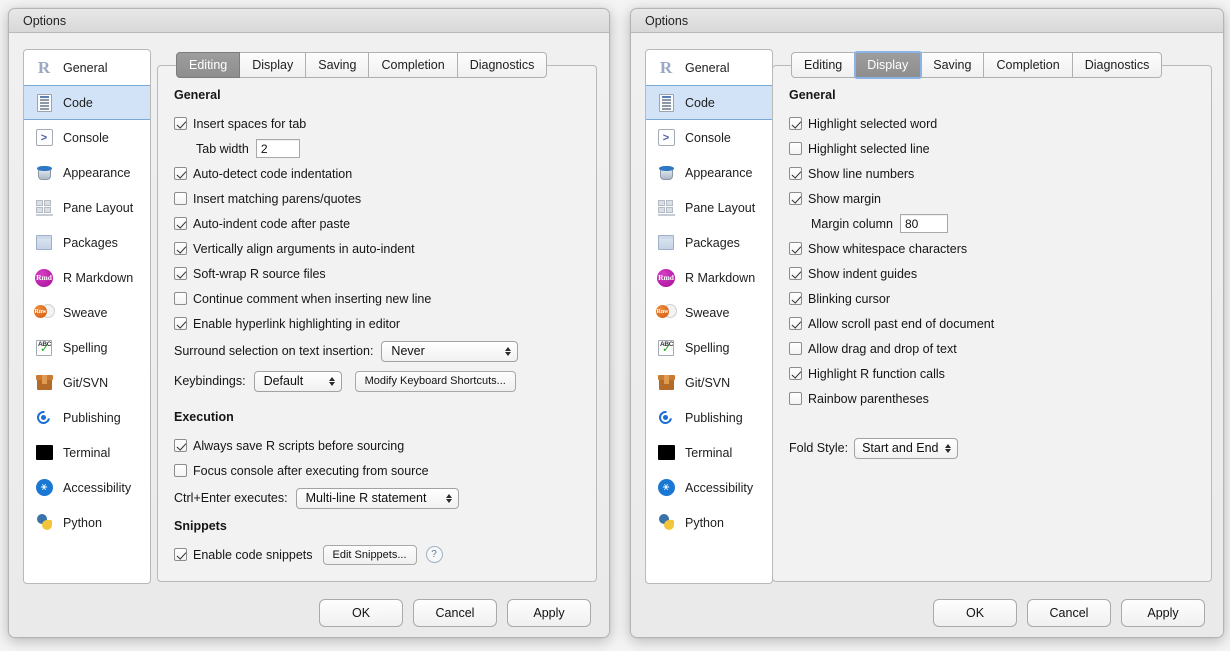 The image size is (1230, 651). What do you see at coordinates (180, 273) in the screenshot?
I see `checkbox-soft-wrap-r-source` at bounding box center [180, 273].